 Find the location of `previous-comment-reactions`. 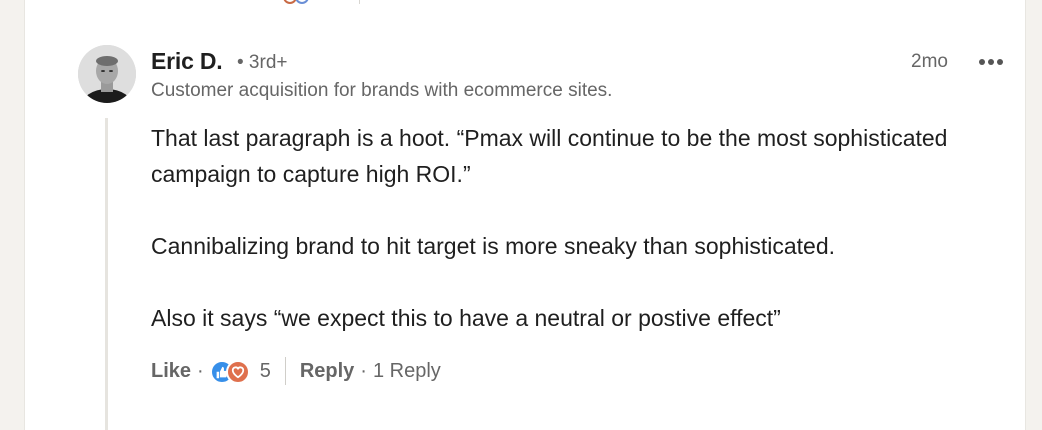

previous-comment-reactions is located at coordinates (303, 2).